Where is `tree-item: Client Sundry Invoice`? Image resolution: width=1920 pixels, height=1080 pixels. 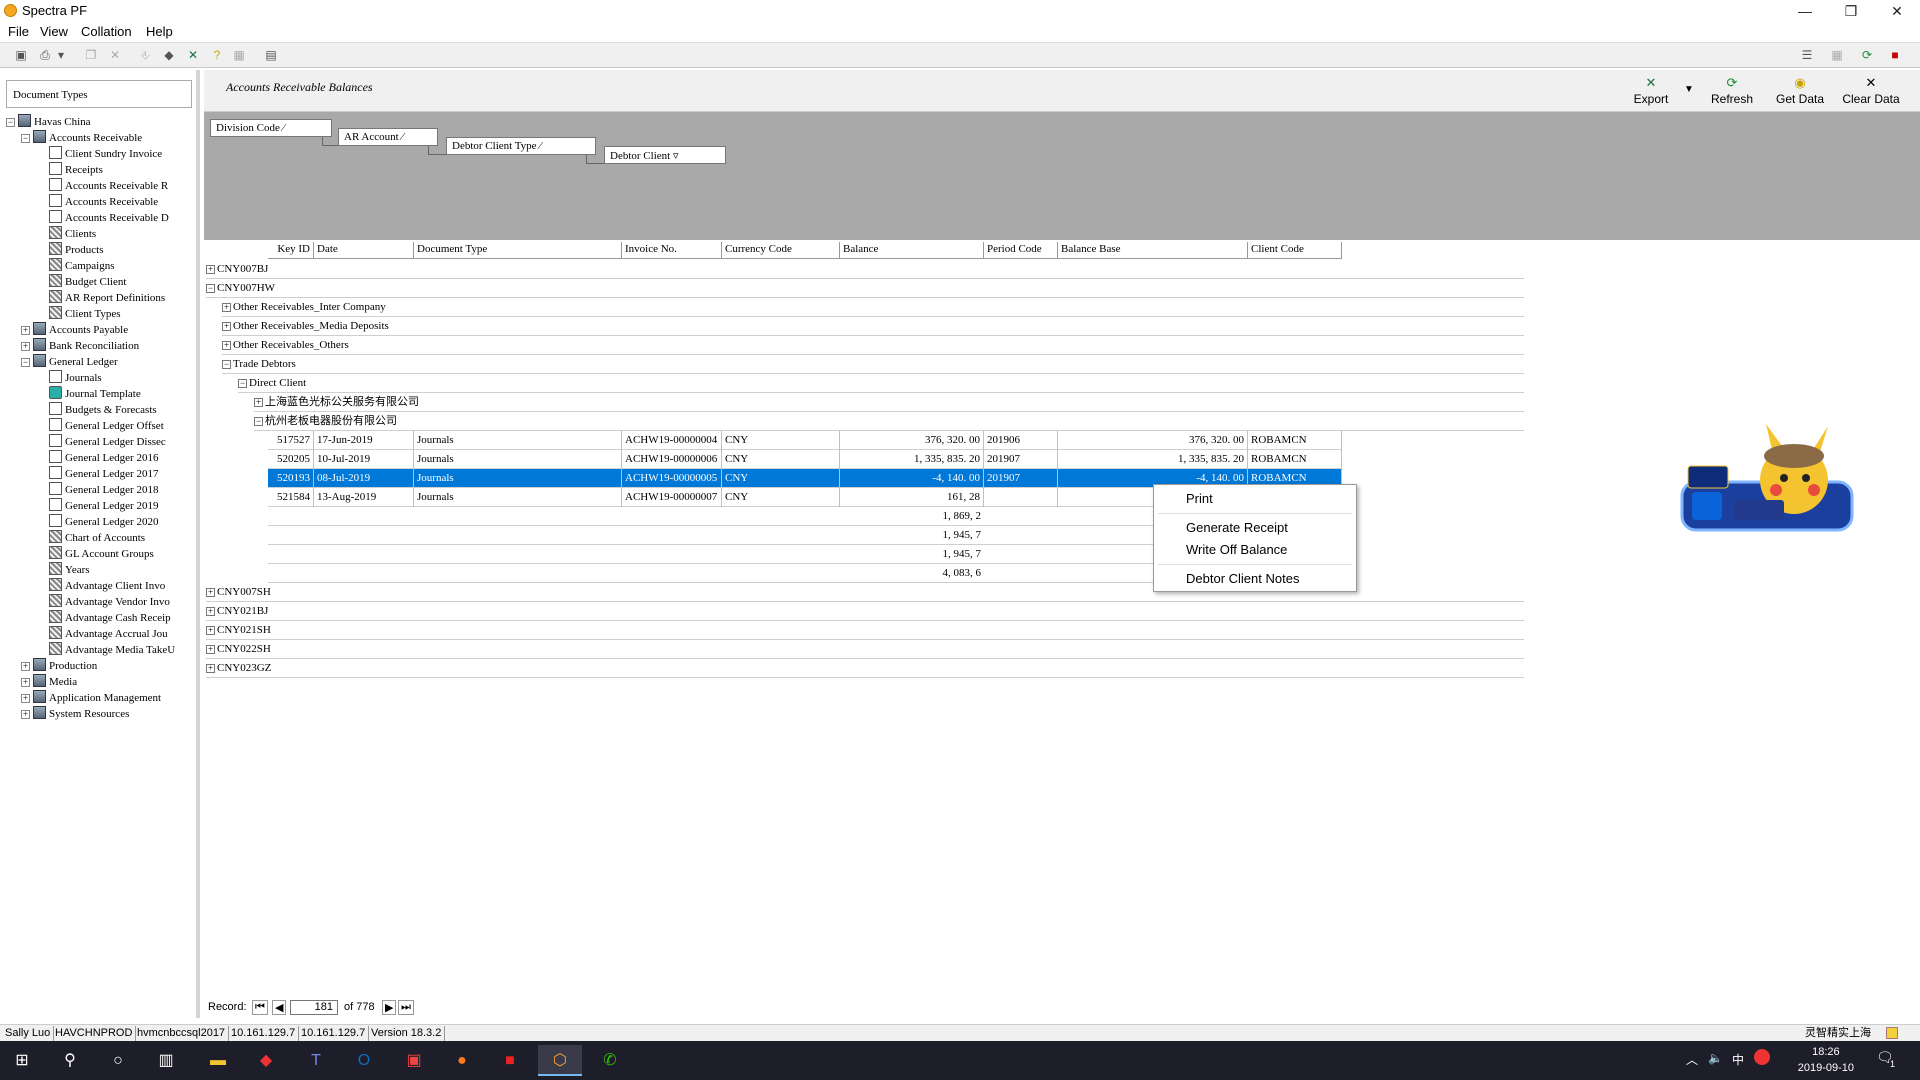
tree-item: Client Sundry Invoice is located at coordinates (99, 154).